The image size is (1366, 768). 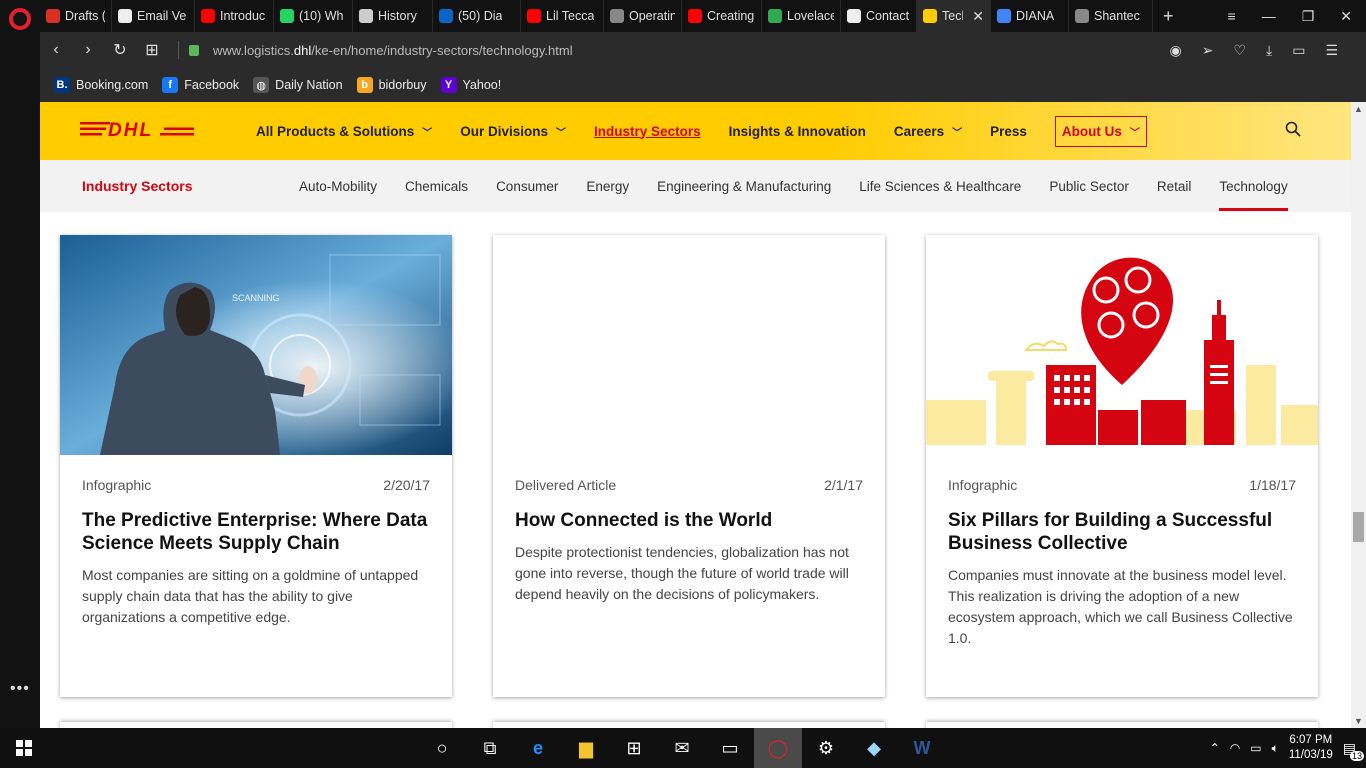 I want to click on dhl-logo: DHL, so click(x=168, y=131).